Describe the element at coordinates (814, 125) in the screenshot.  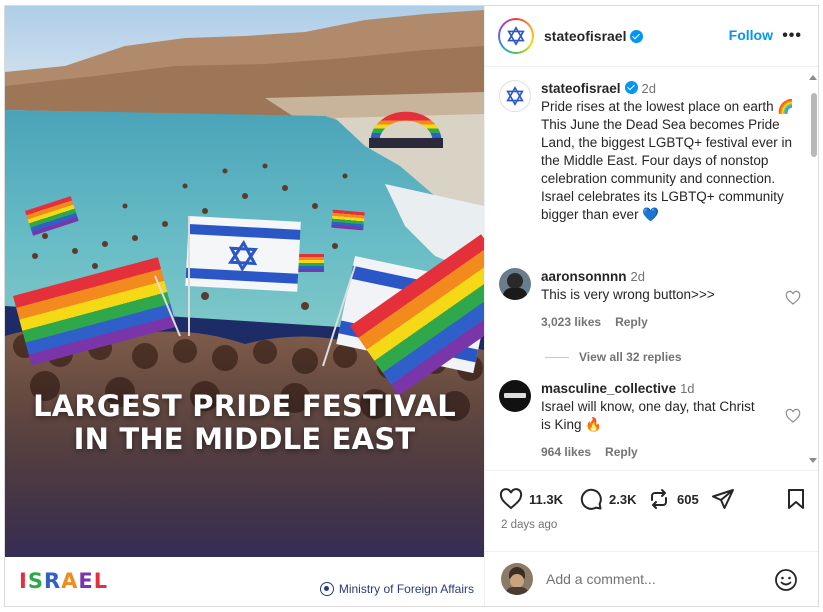
I see `scrollbar-thumb` at that location.